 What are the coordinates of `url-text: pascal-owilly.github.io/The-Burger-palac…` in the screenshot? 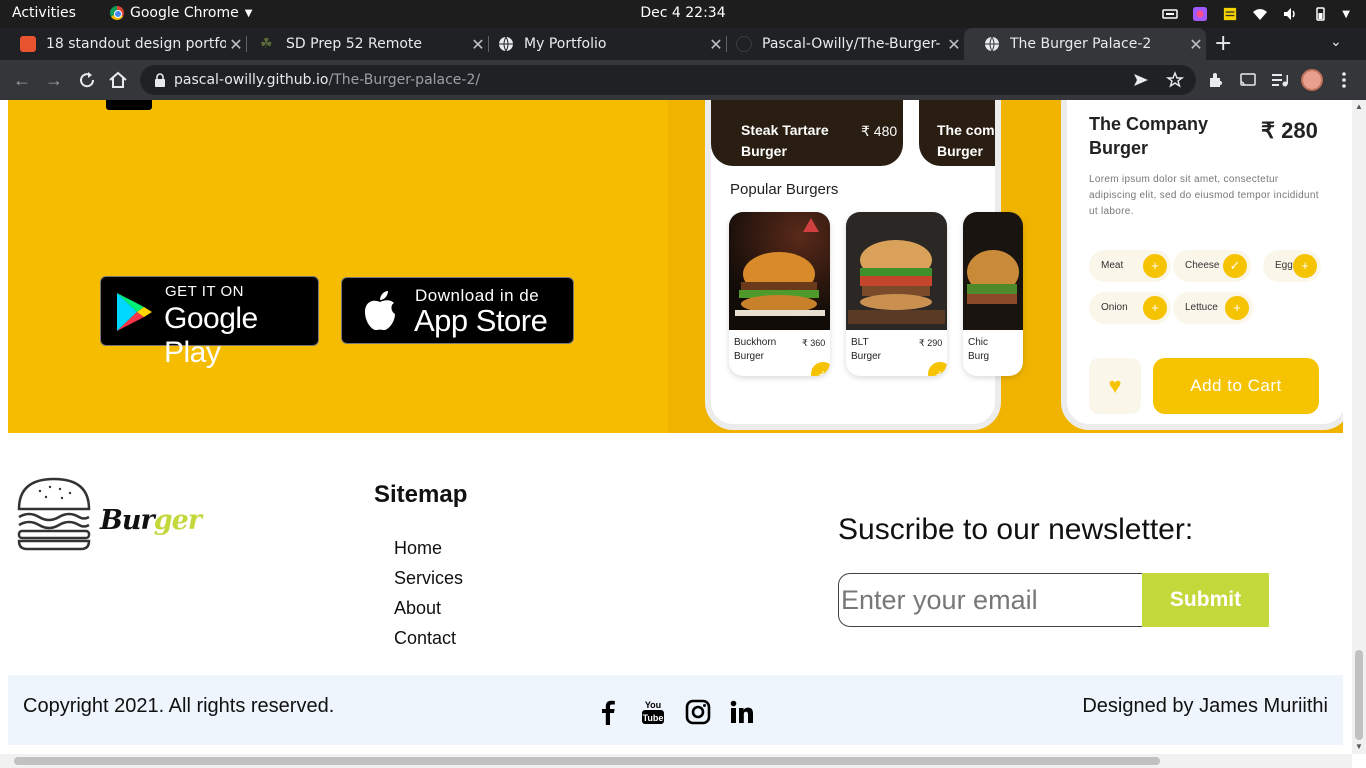 It's located at (327, 80).